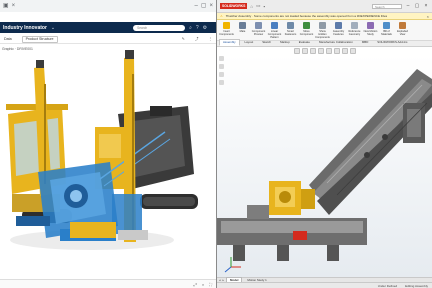 The width and height of the screenshot is (432, 288). Describe the element at coordinates (211, 6) in the screenshot. I see `close-icon: ×` at that location.